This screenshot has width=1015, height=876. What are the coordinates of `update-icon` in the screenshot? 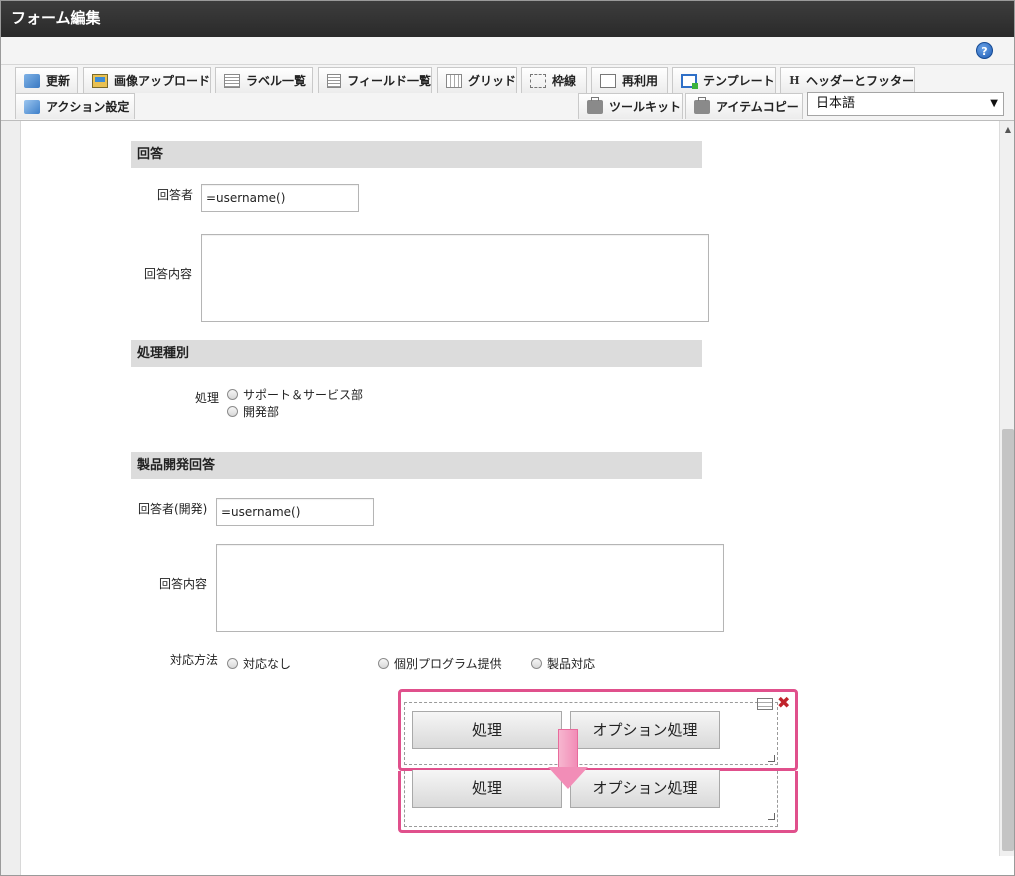 It's located at (32, 80).